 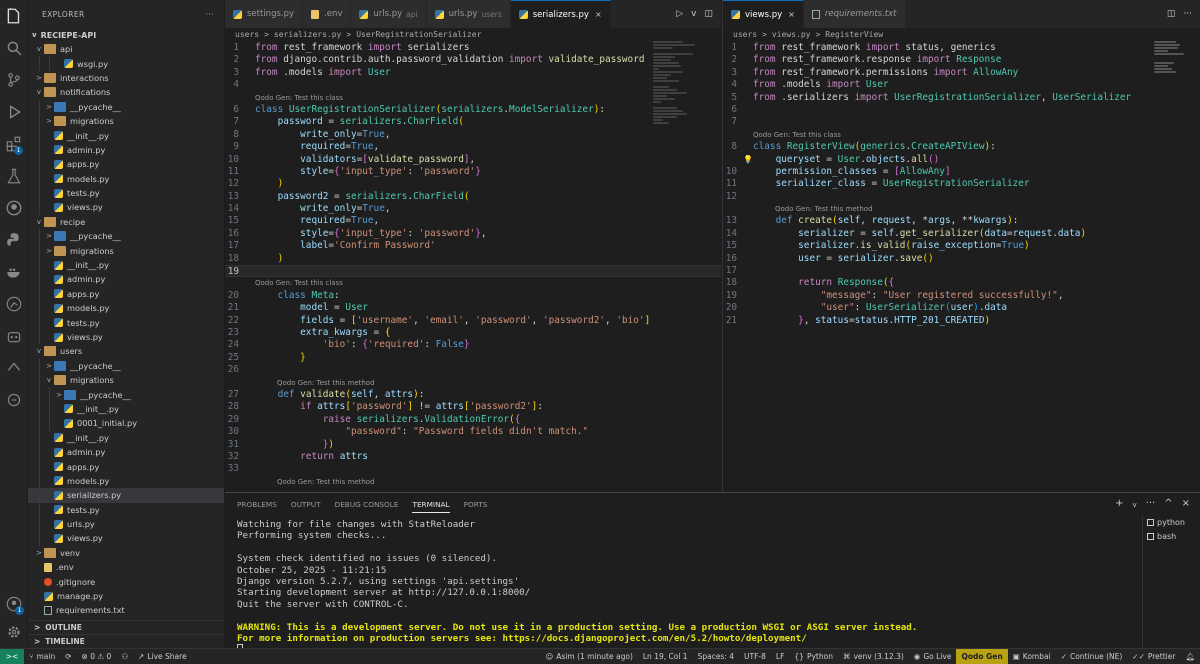 I want to click on editor-tab: serializers.py ×, so click(x=560, y=14).